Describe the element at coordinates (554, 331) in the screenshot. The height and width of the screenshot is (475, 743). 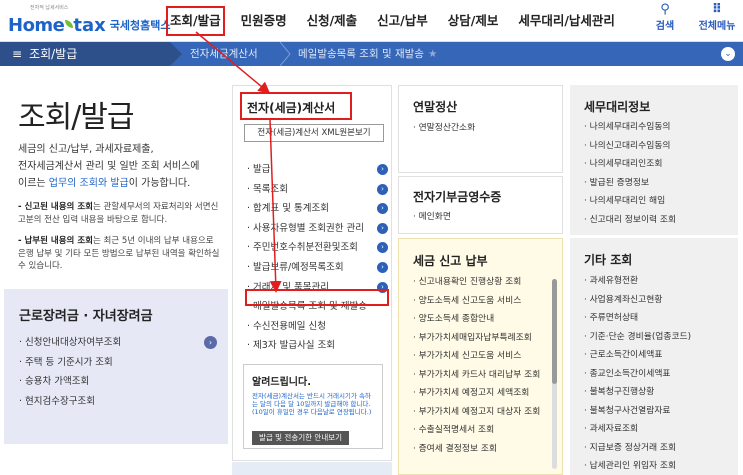
I see `scrollbar-thumb` at that location.